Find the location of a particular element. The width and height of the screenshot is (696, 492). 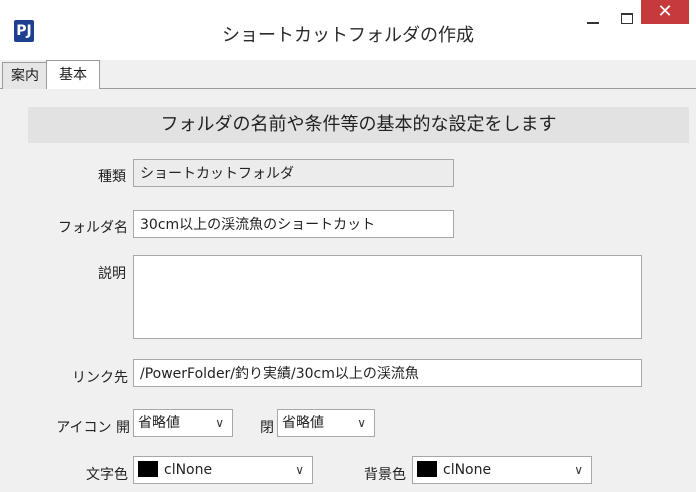

icon-open-select: 省略値 ∨ is located at coordinates (183, 423).